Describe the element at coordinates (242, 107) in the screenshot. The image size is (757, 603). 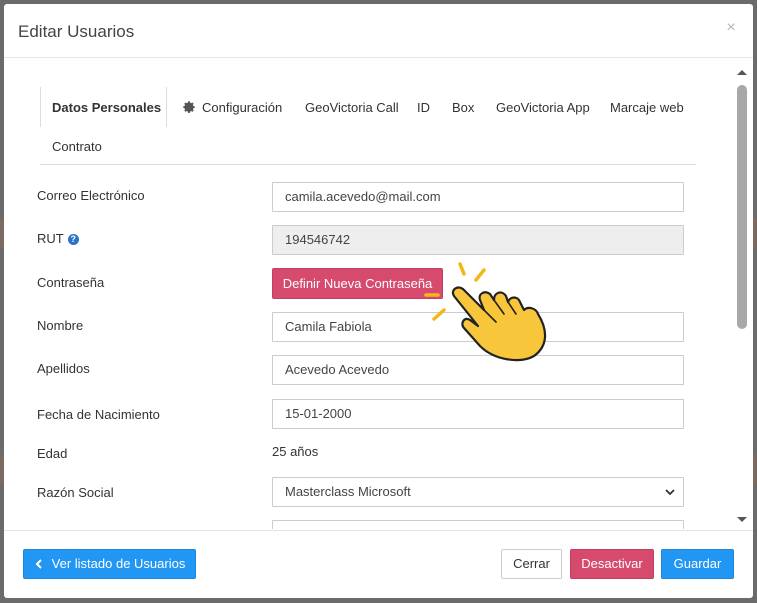
I see `tab-configuracion-label: Configuración` at that location.